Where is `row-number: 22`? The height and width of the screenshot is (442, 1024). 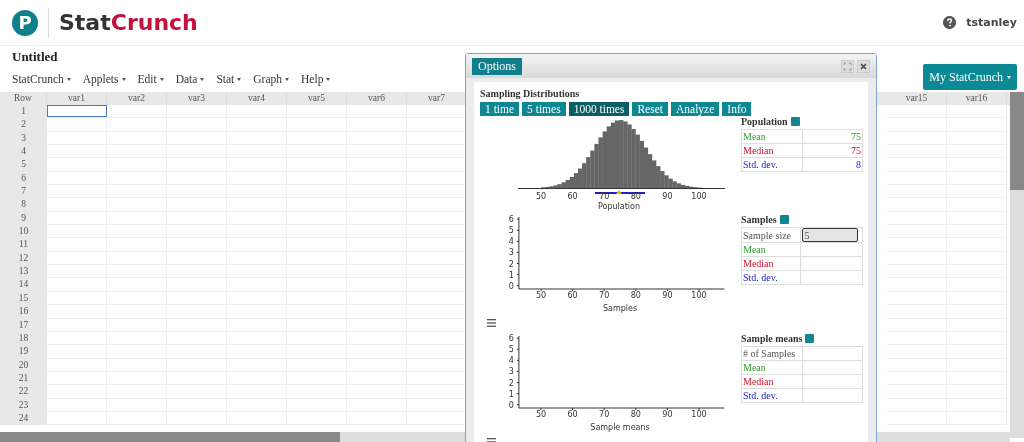 row-number: 22 is located at coordinates (23, 392).